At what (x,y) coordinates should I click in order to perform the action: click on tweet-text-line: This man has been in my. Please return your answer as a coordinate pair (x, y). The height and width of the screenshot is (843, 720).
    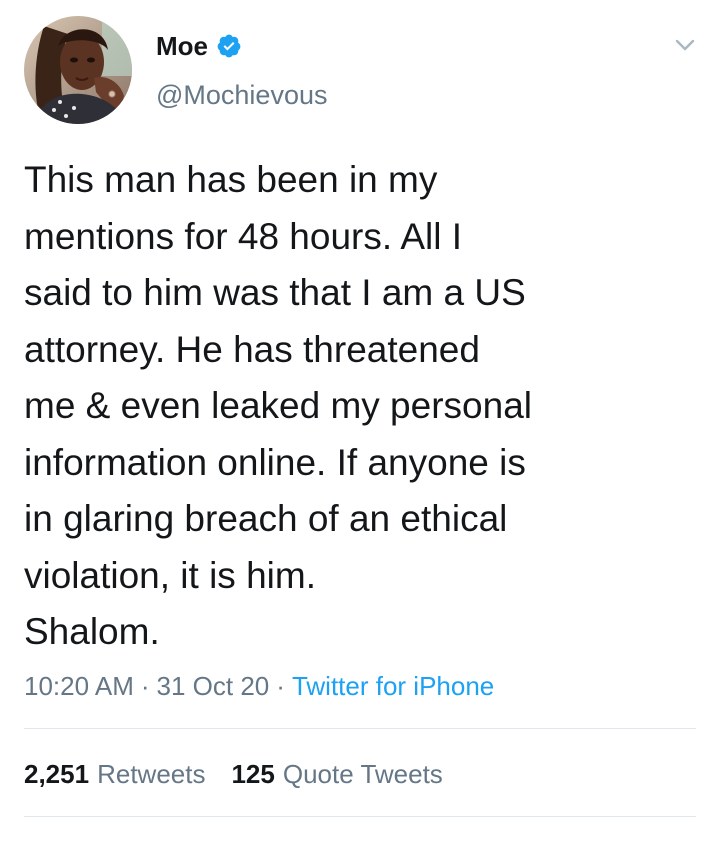
    Looking at the image, I should click on (231, 179).